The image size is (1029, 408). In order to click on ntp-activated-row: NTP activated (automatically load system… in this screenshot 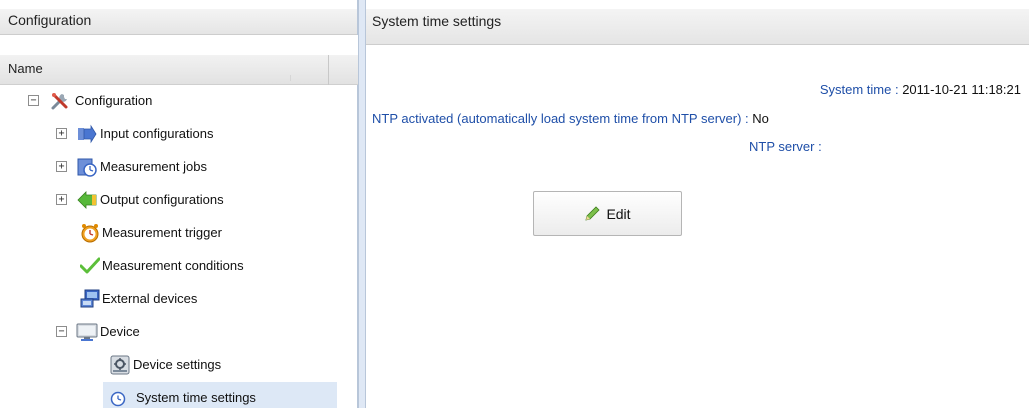, I will do `click(570, 118)`.